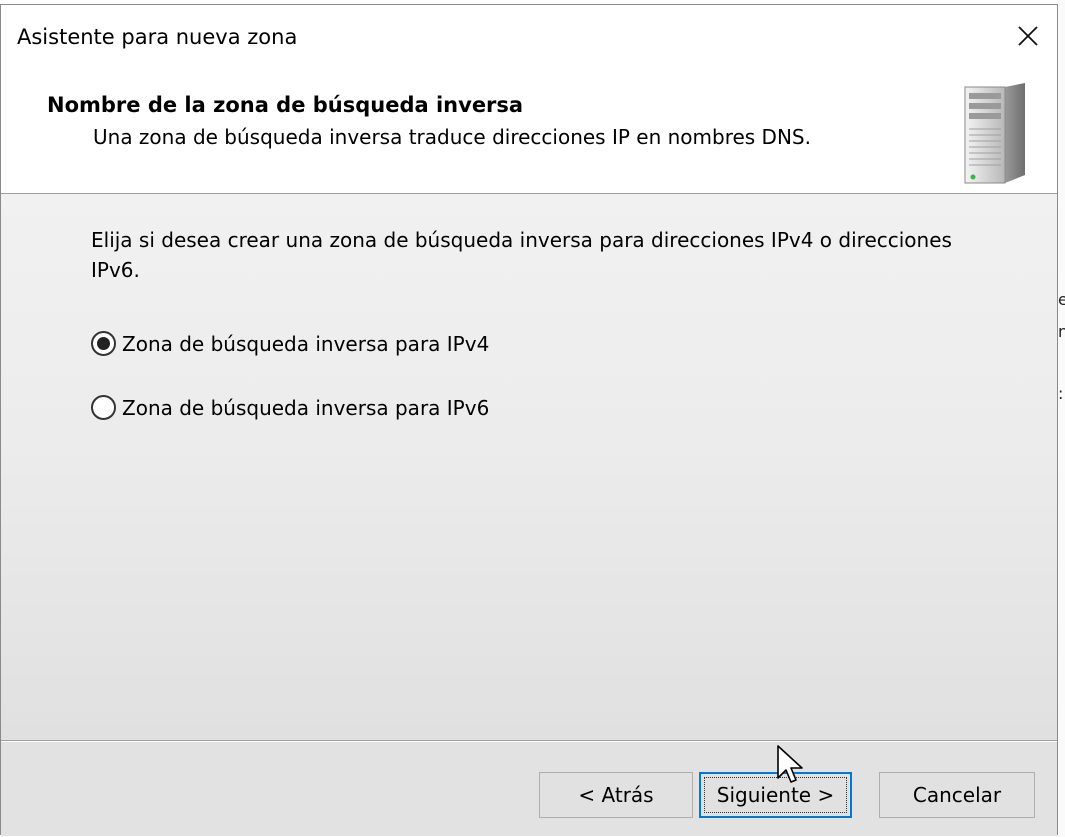 This screenshot has width=1065, height=837. I want to click on mouse-cursor-icon, so click(790, 764).